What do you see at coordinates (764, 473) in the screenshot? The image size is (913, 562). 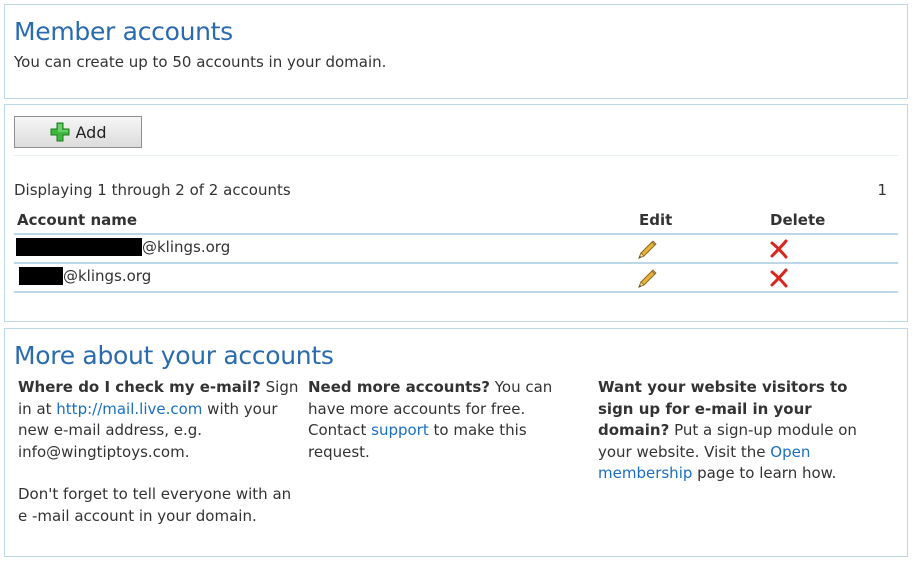 I see `info-text: page to learn how.` at bounding box center [764, 473].